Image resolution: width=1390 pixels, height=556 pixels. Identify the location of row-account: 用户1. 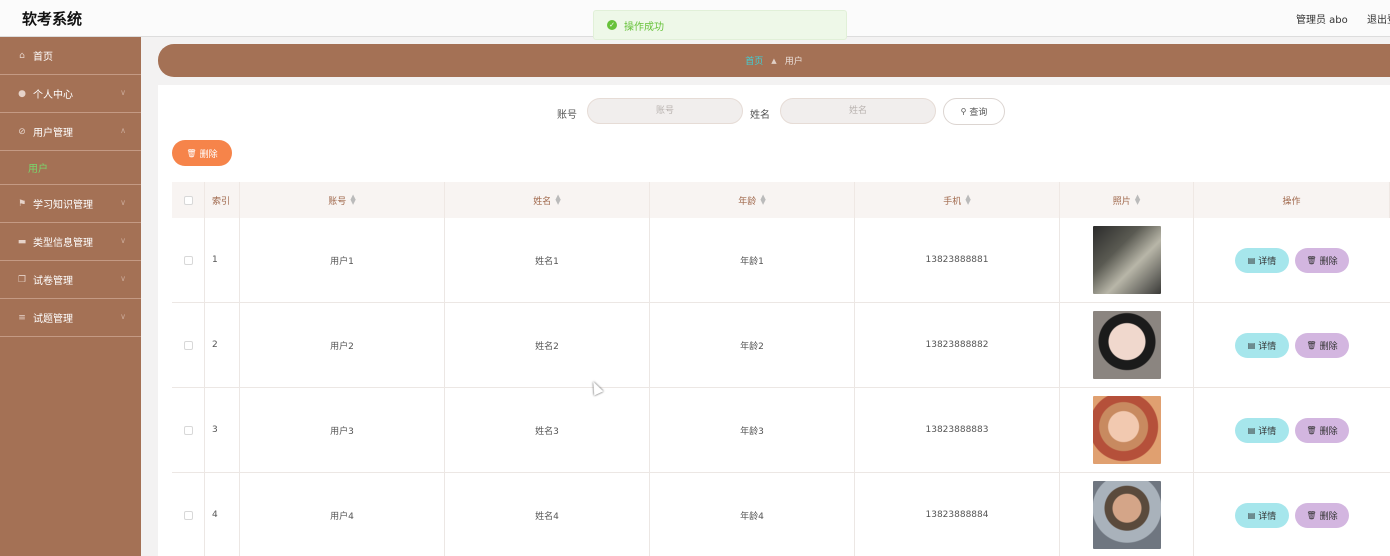
(342, 260).